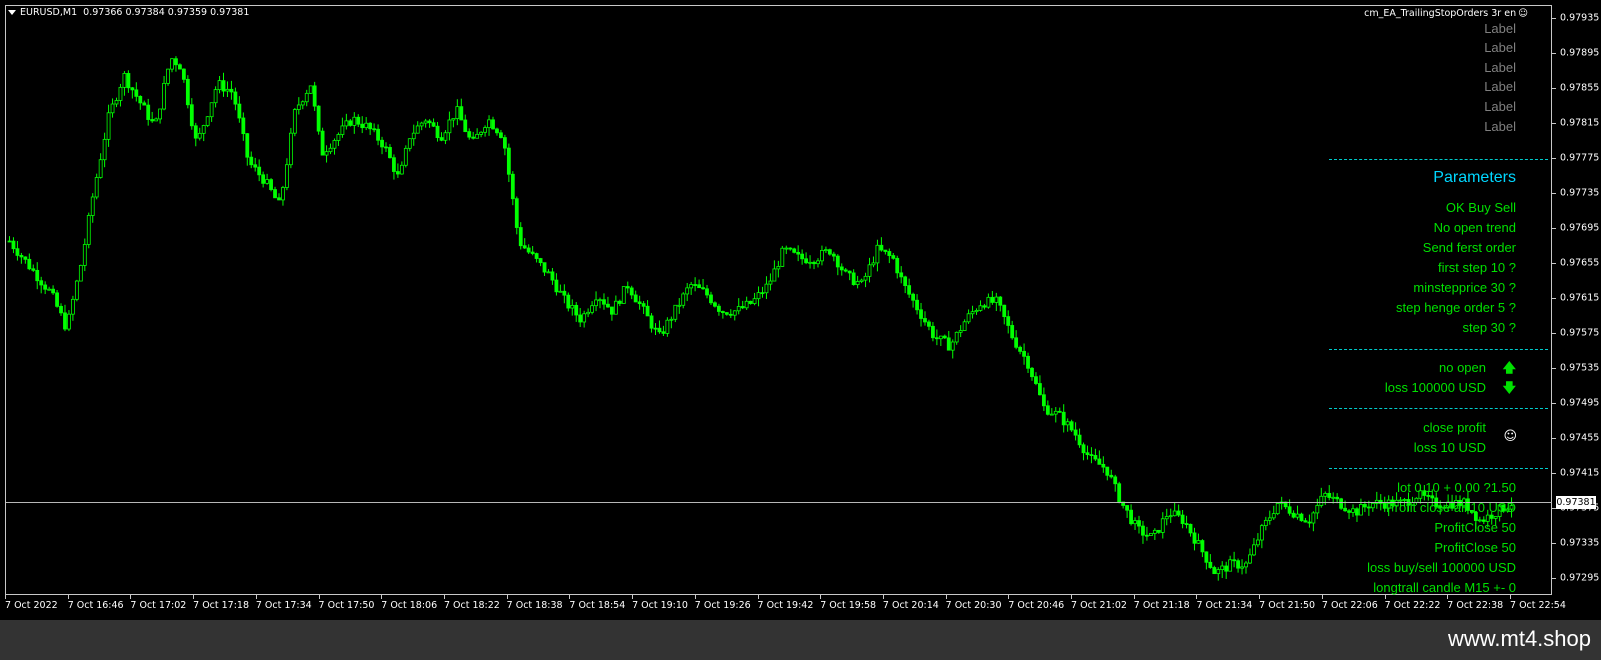  I want to click on time-tick-label: 7 Oct 20:14, so click(910, 605).